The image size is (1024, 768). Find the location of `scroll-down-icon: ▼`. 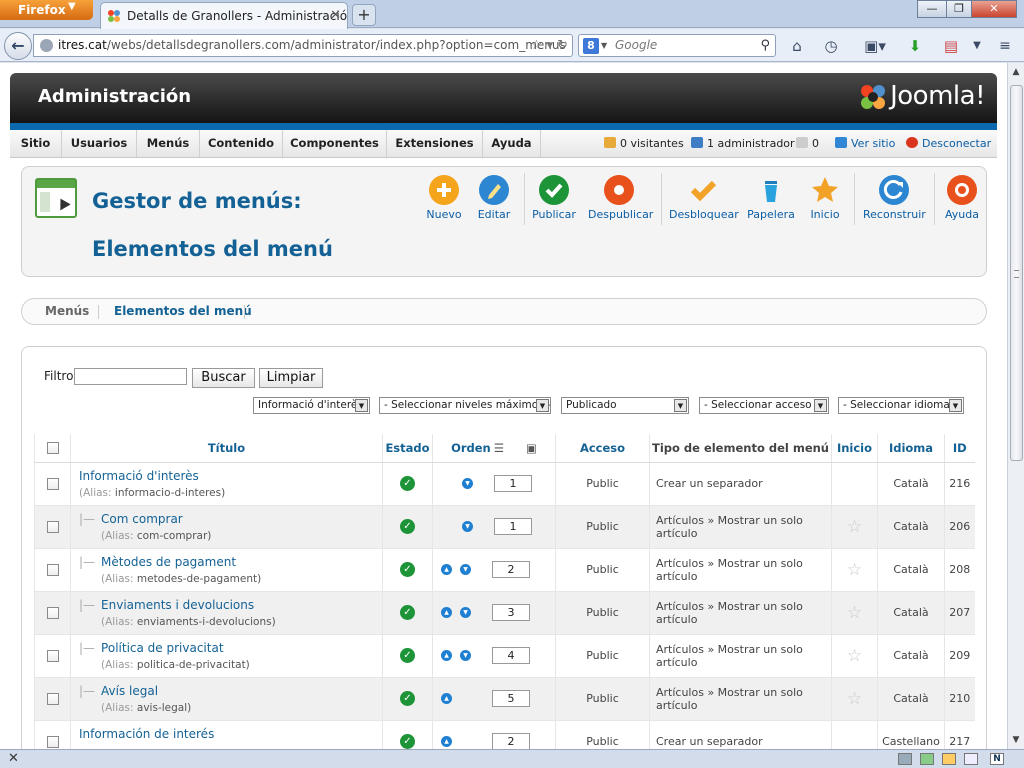

scroll-down-icon: ▼ is located at coordinates (1016, 740).